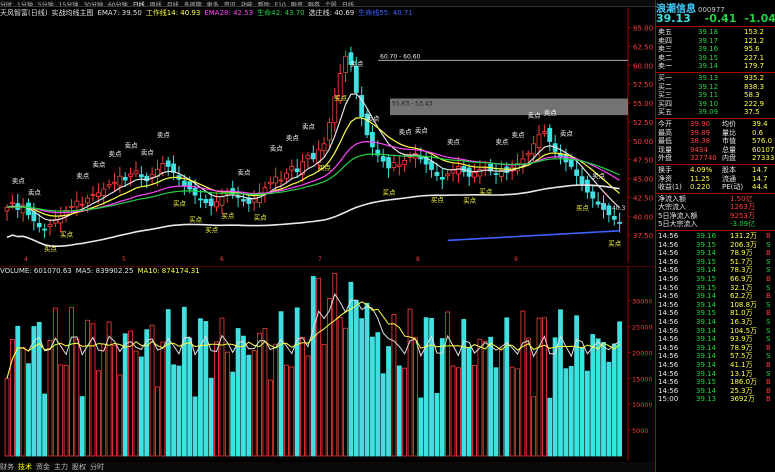 The image size is (775, 472). I want to click on tick-volume: 186.0万, so click(744, 382).